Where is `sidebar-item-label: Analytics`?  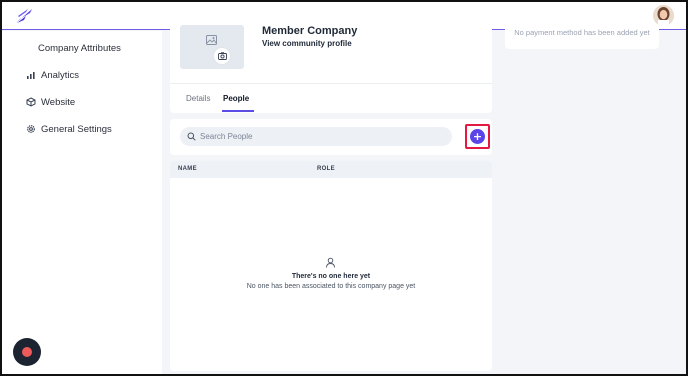 sidebar-item-label: Analytics is located at coordinates (60, 75).